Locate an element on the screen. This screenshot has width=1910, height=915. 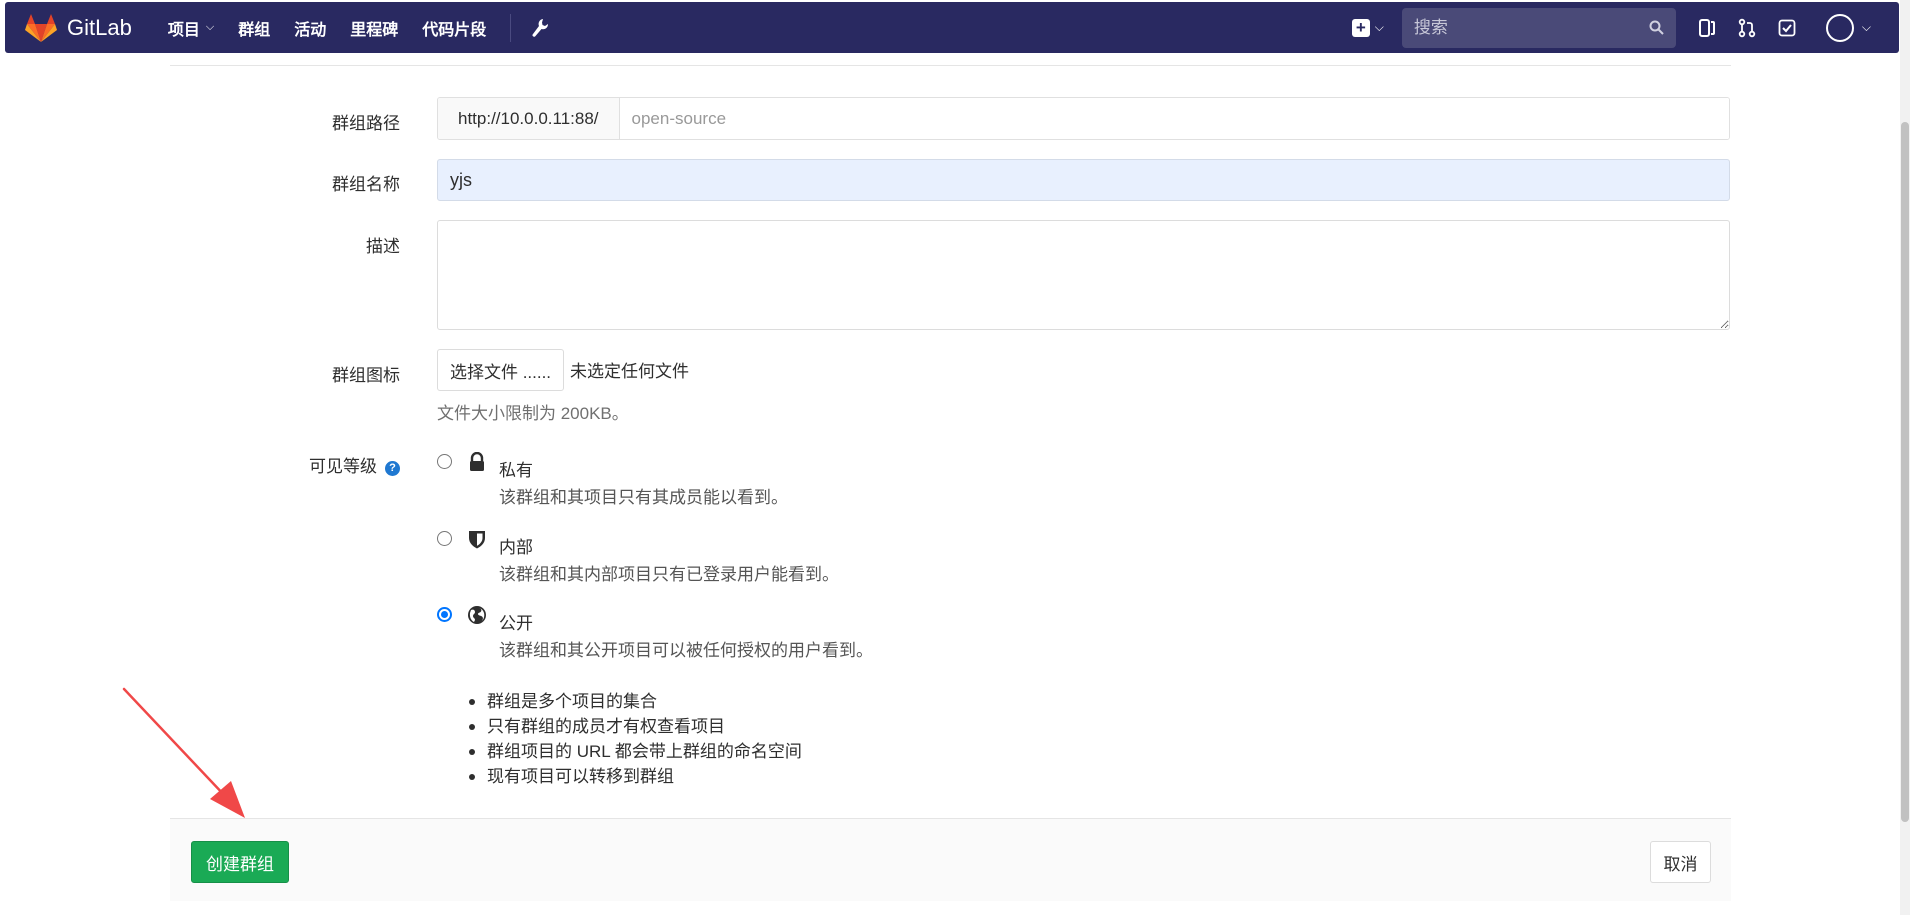
visibility-title: 内部 is located at coordinates (516, 547).